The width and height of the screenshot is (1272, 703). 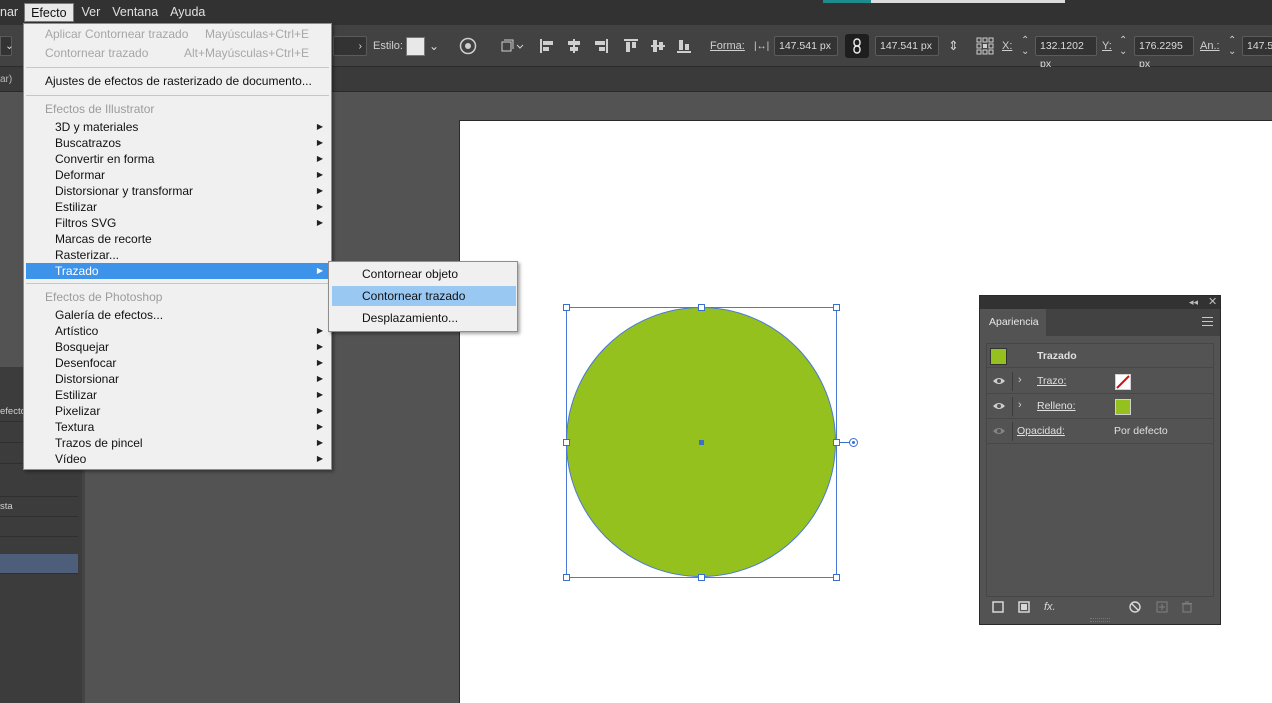 What do you see at coordinates (177, 239) in the screenshot?
I see `menu-item-marcas-de-recorte: Marcas de recorte` at bounding box center [177, 239].